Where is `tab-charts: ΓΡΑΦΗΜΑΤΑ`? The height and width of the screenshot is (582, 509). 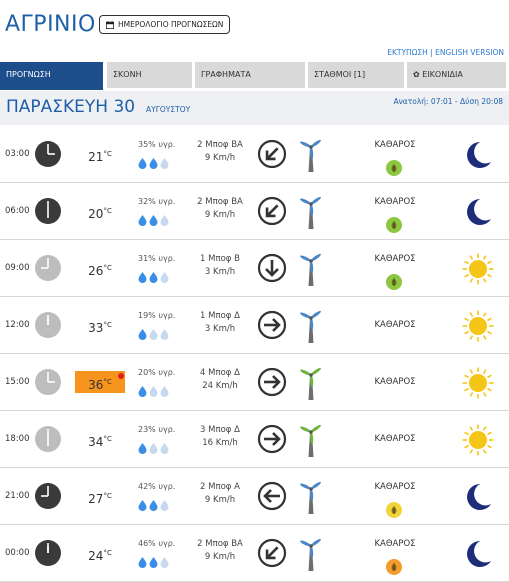 tab-charts: ΓΡΑΦΗΜΑΤΑ is located at coordinates (250, 75).